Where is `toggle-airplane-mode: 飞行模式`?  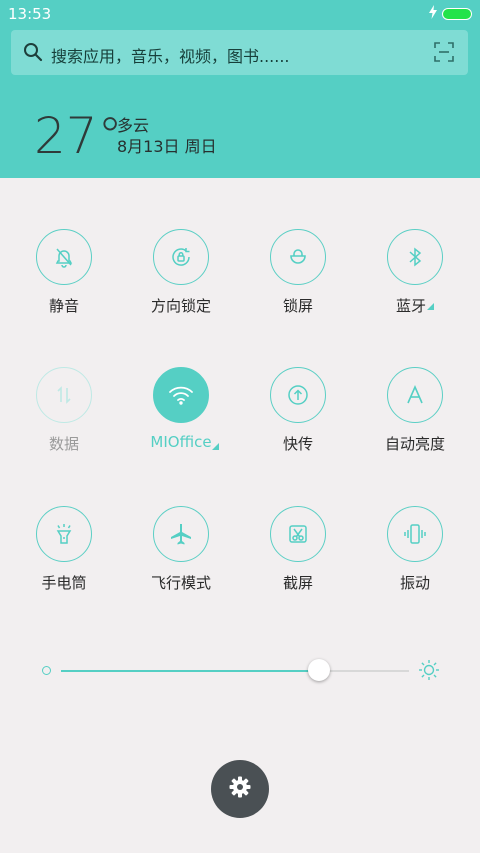 toggle-airplane-mode: 飞行模式 is located at coordinates (181, 549).